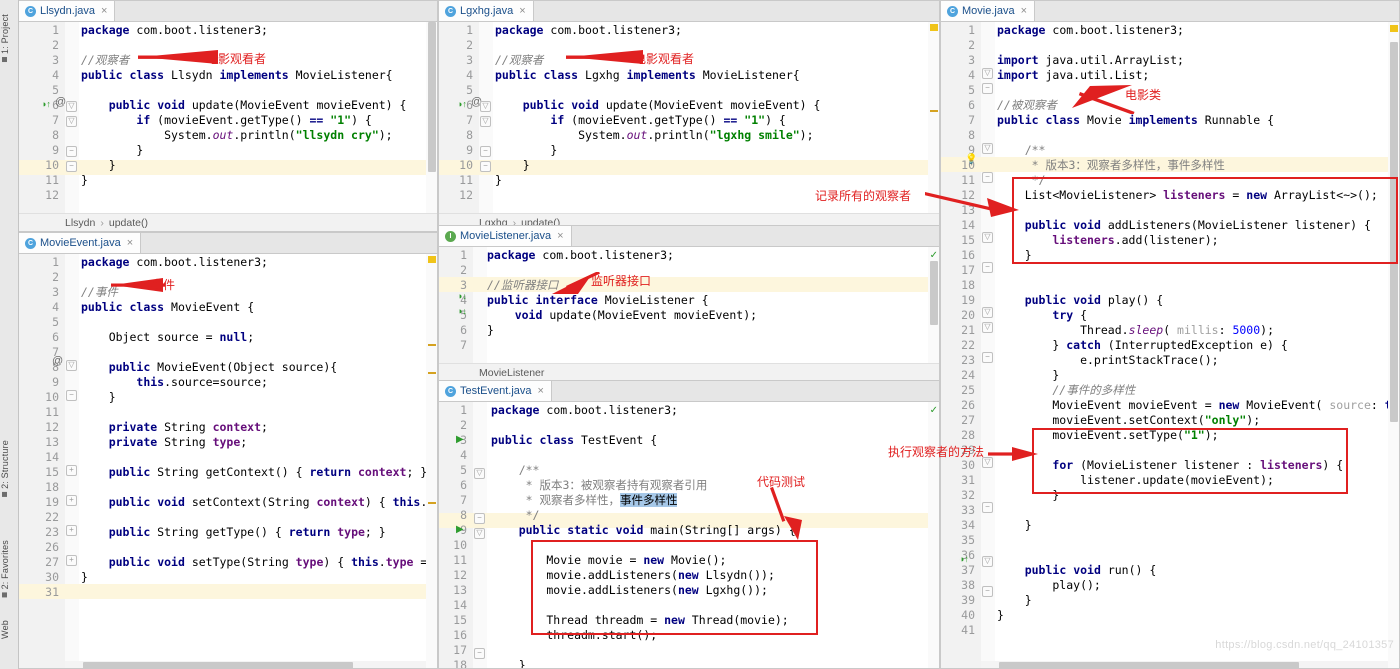 The image size is (1400, 669). Describe the element at coordinates (639, 620) in the screenshot. I see `code-line: Thread threadm = new Thread(movie);` at that location.